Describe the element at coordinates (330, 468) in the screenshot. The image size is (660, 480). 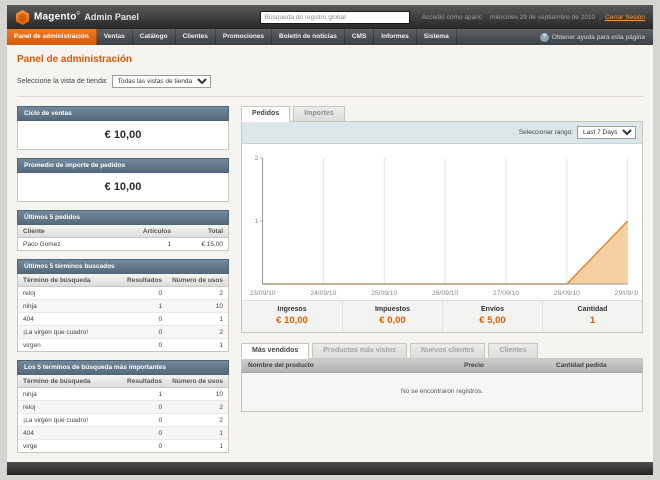
I see `footer-bar` at that location.